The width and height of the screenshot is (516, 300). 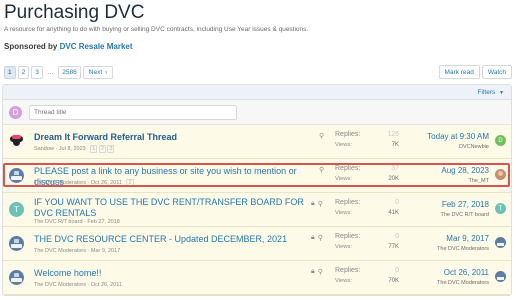 I want to click on latest-post-user: The DVC R/T board, so click(x=464, y=215).